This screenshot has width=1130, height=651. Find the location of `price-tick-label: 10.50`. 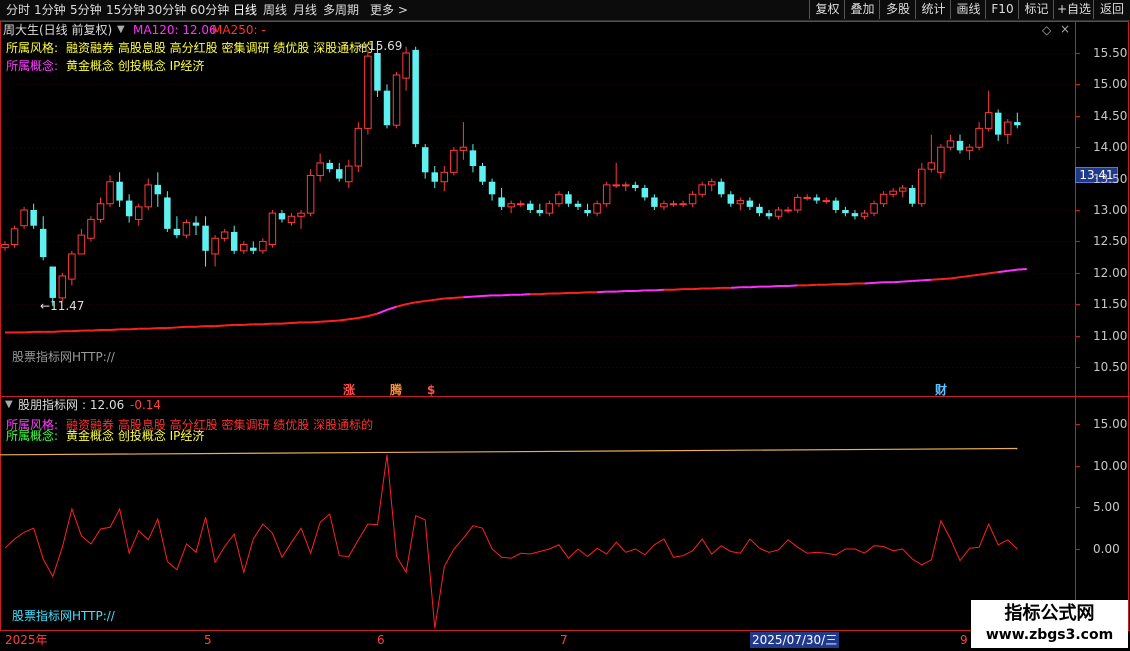

price-tick-label: 10.50 is located at coordinates (1110, 367).